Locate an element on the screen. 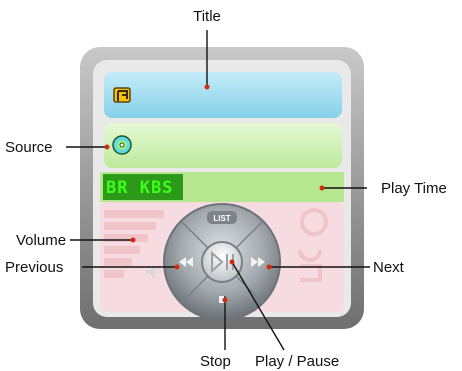  list-label: LIST is located at coordinates (221, 218).